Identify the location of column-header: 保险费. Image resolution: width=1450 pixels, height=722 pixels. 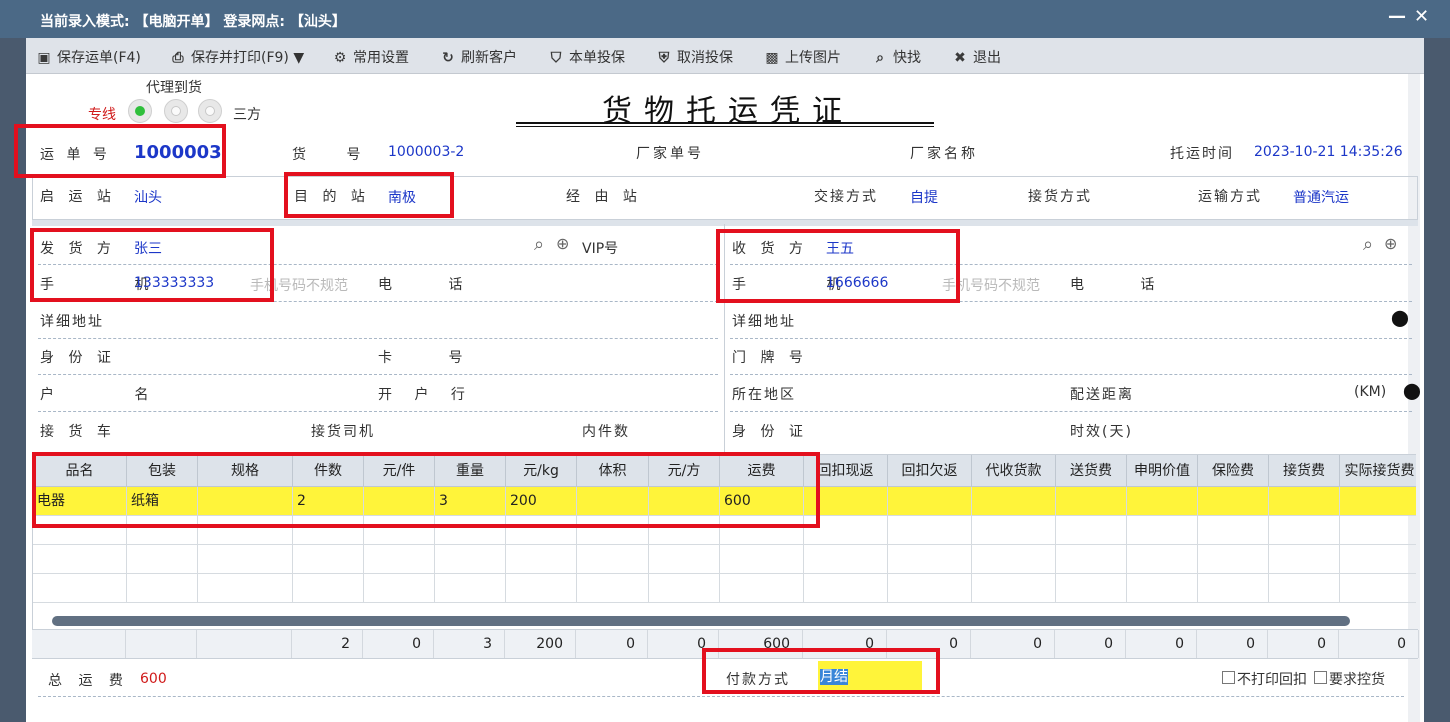
(1233, 471).